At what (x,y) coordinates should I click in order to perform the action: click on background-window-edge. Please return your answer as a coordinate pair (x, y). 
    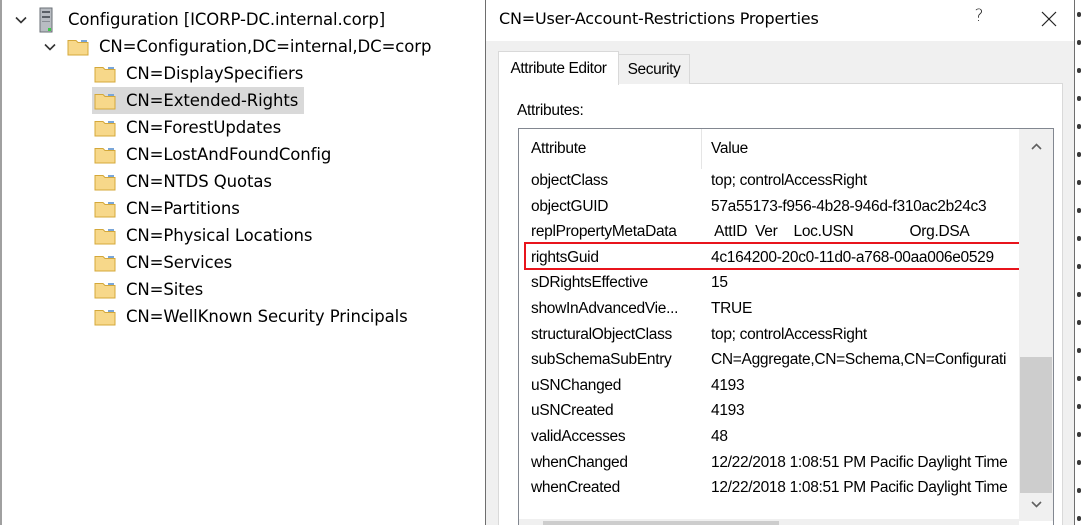
    Looking at the image, I should click on (1080, 262).